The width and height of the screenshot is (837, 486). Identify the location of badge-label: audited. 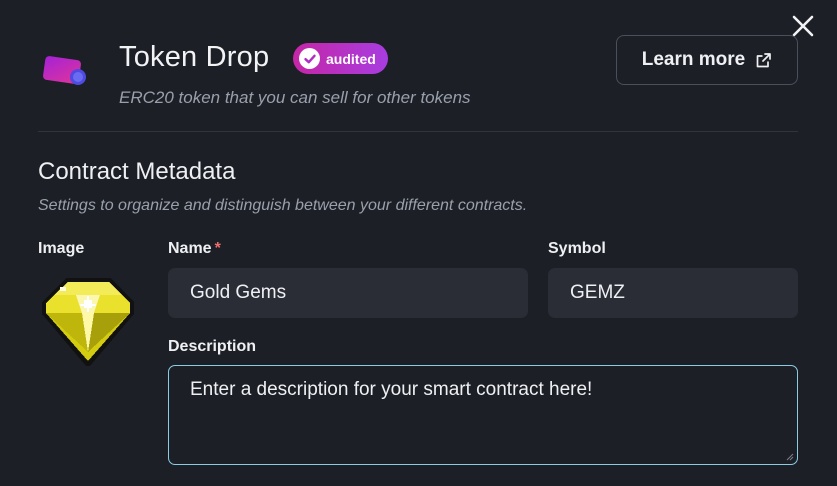
(351, 58).